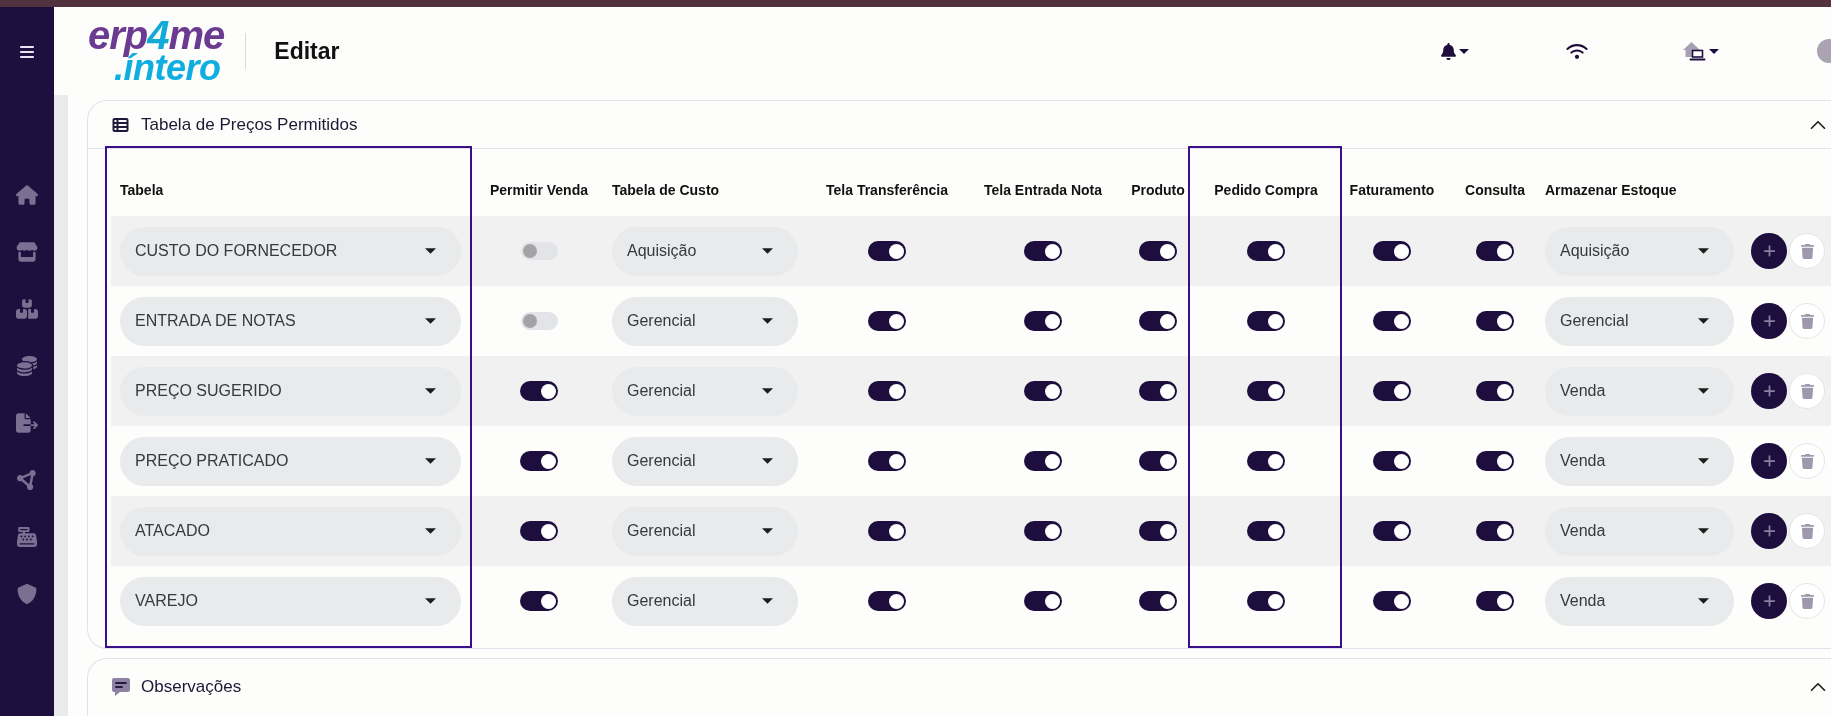 Image resolution: width=1831 pixels, height=716 pixels. What do you see at coordinates (27, 52) in the screenshot?
I see `menu-icon` at bounding box center [27, 52].